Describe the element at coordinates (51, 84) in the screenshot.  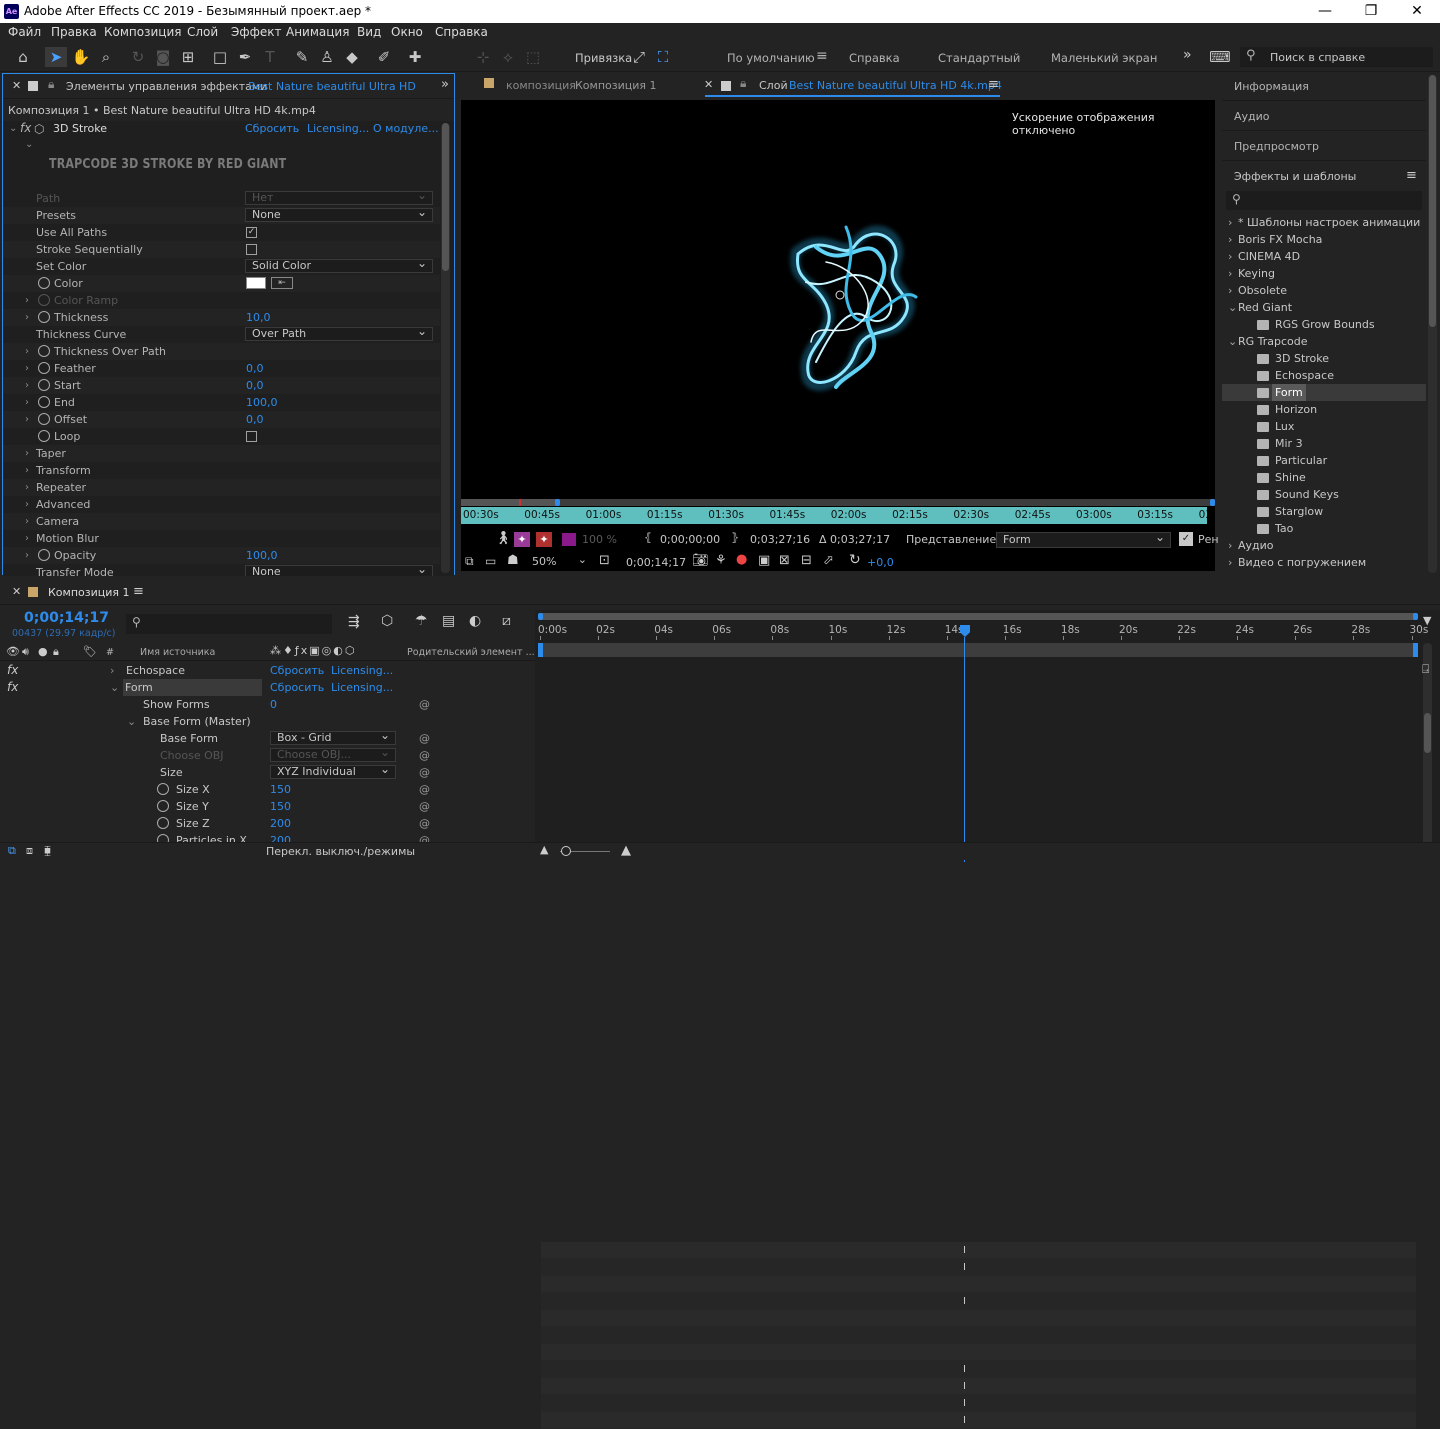
I see `lock-icon: 🔒︎` at that location.